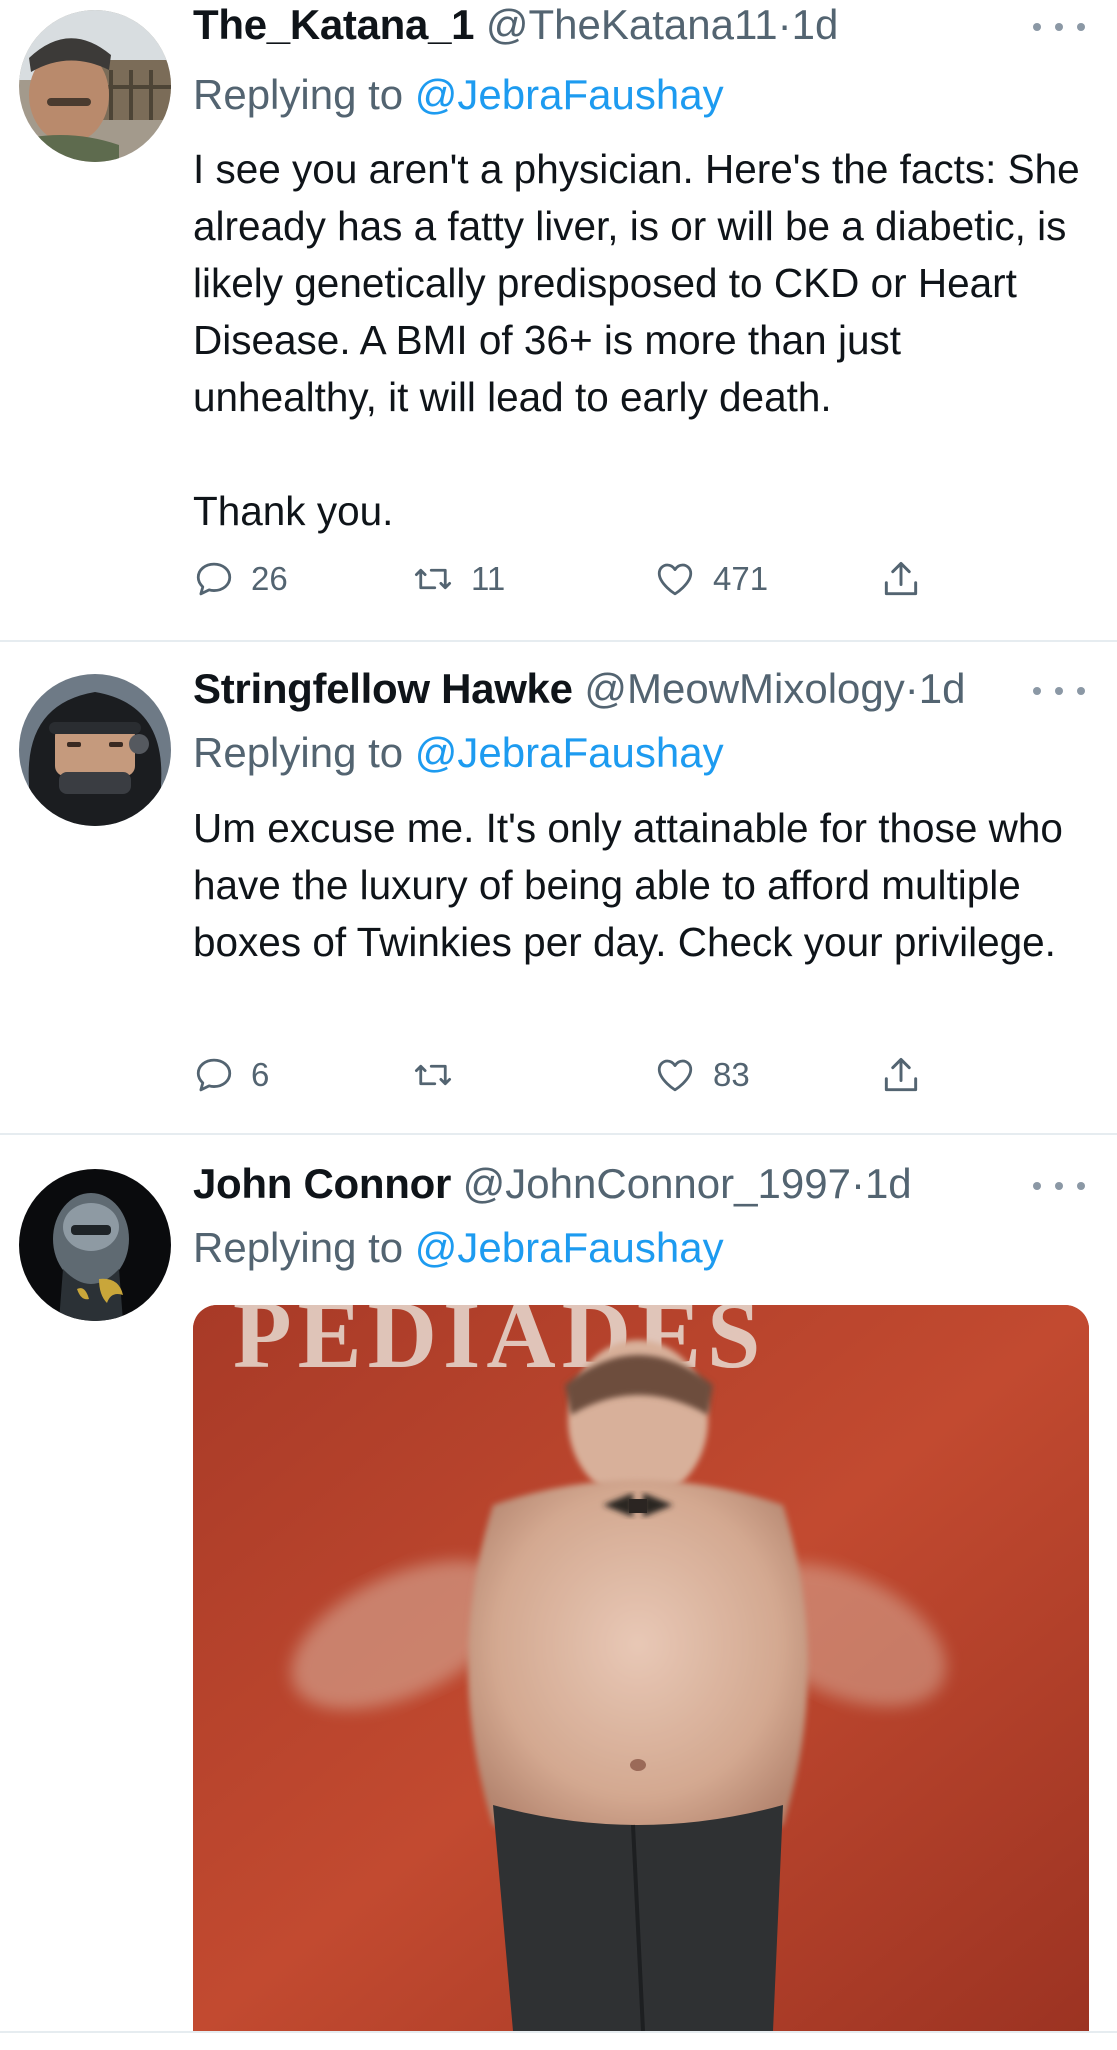 Image resolution: width=1117 pixels, height=2050 pixels. What do you see at coordinates (563, 579) in the screenshot?
I see `tweet-actions: 26 11 471` at bounding box center [563, 579].